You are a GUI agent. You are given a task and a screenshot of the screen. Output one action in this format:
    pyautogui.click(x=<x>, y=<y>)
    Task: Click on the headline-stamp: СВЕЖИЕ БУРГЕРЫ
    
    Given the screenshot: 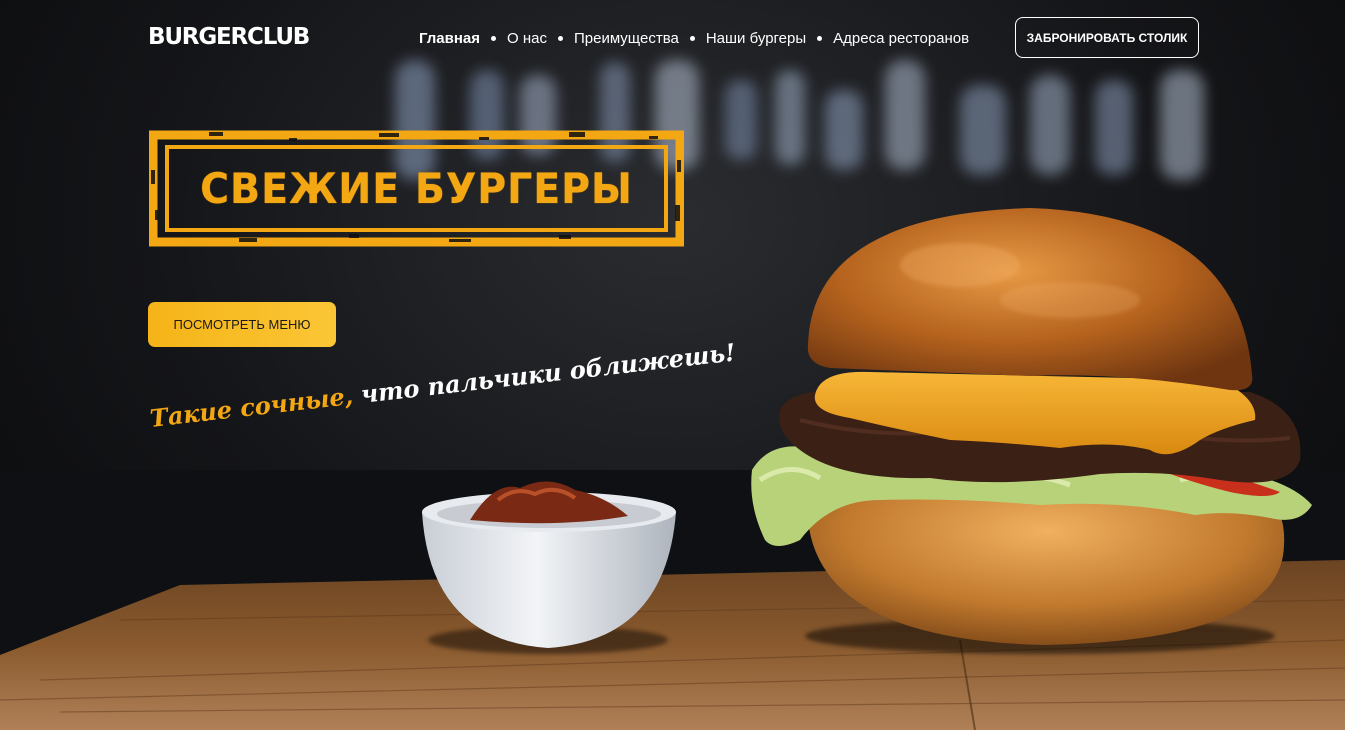 What is the action you would take?
    pyautogui.click(x=416, y=188)
    